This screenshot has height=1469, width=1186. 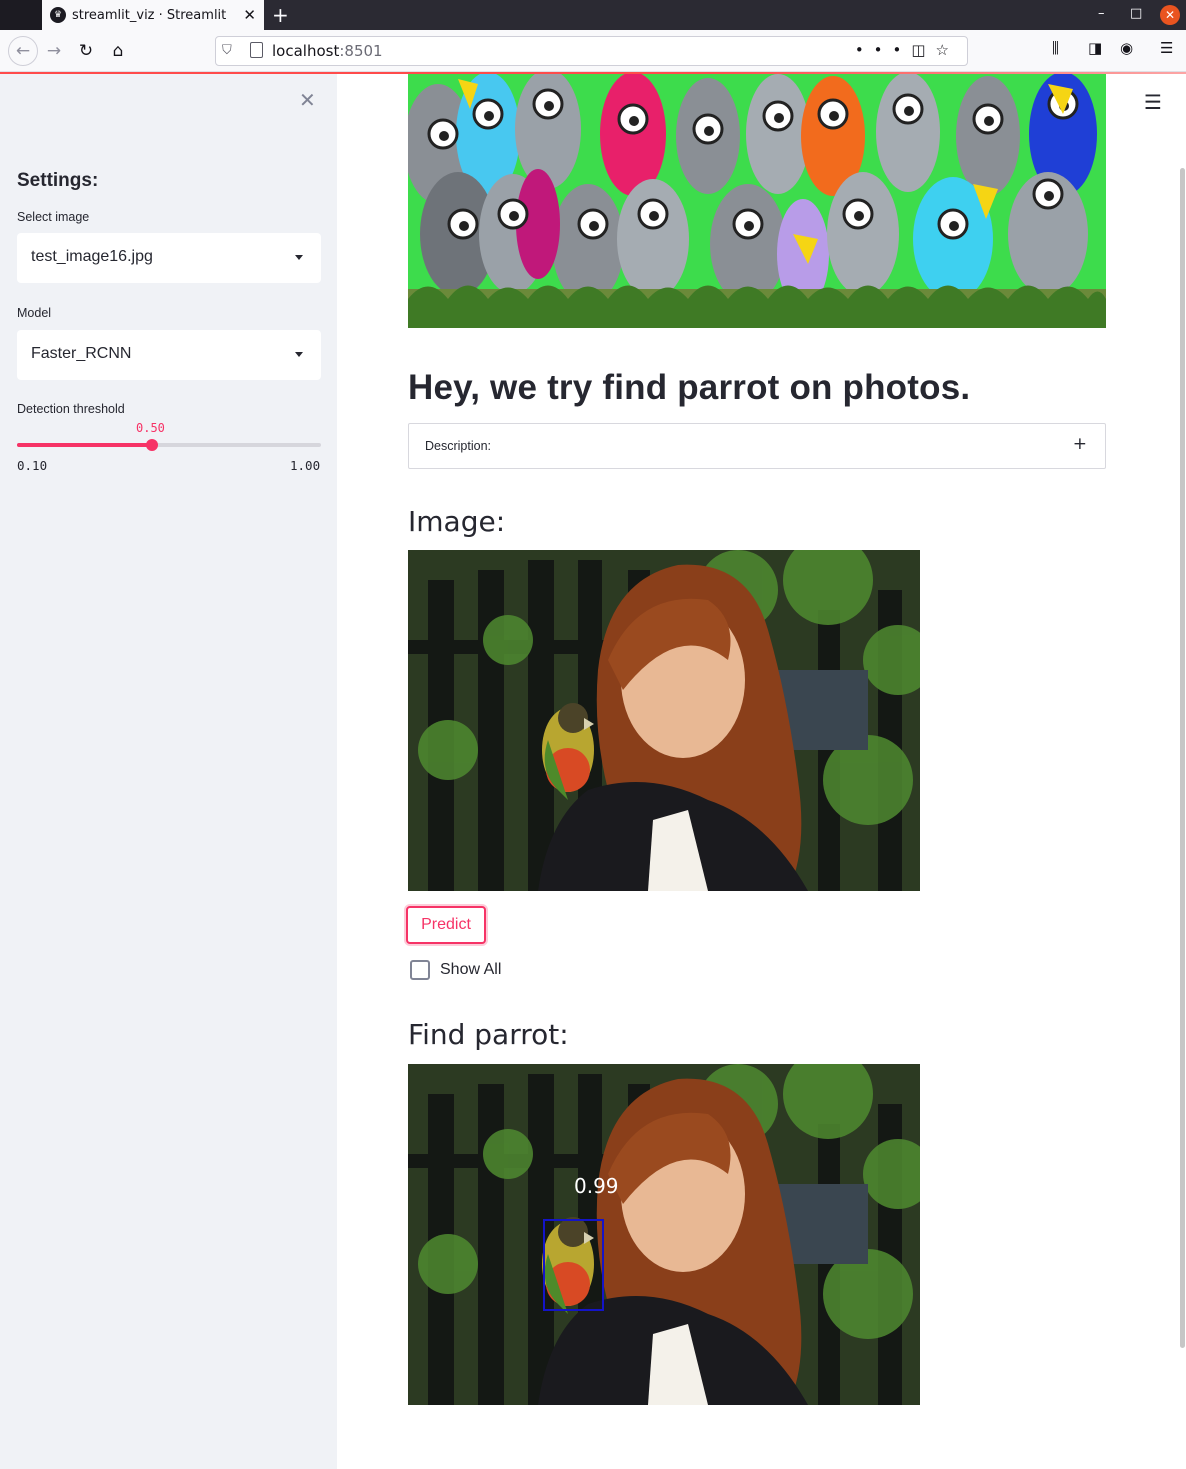 What do you see at coordinates (1153, 102) in the screenshot?
I see `hamburger-menu-icon: ☰` at bounding box center [1153, 102].